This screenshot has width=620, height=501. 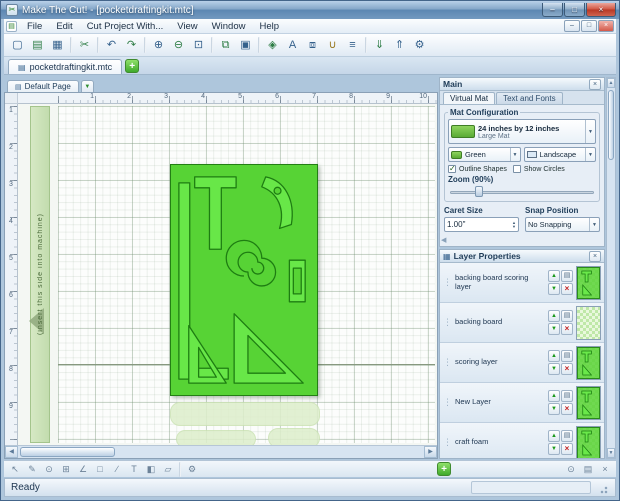 I want to click on close-button: ×, so click(x=601, y=10).